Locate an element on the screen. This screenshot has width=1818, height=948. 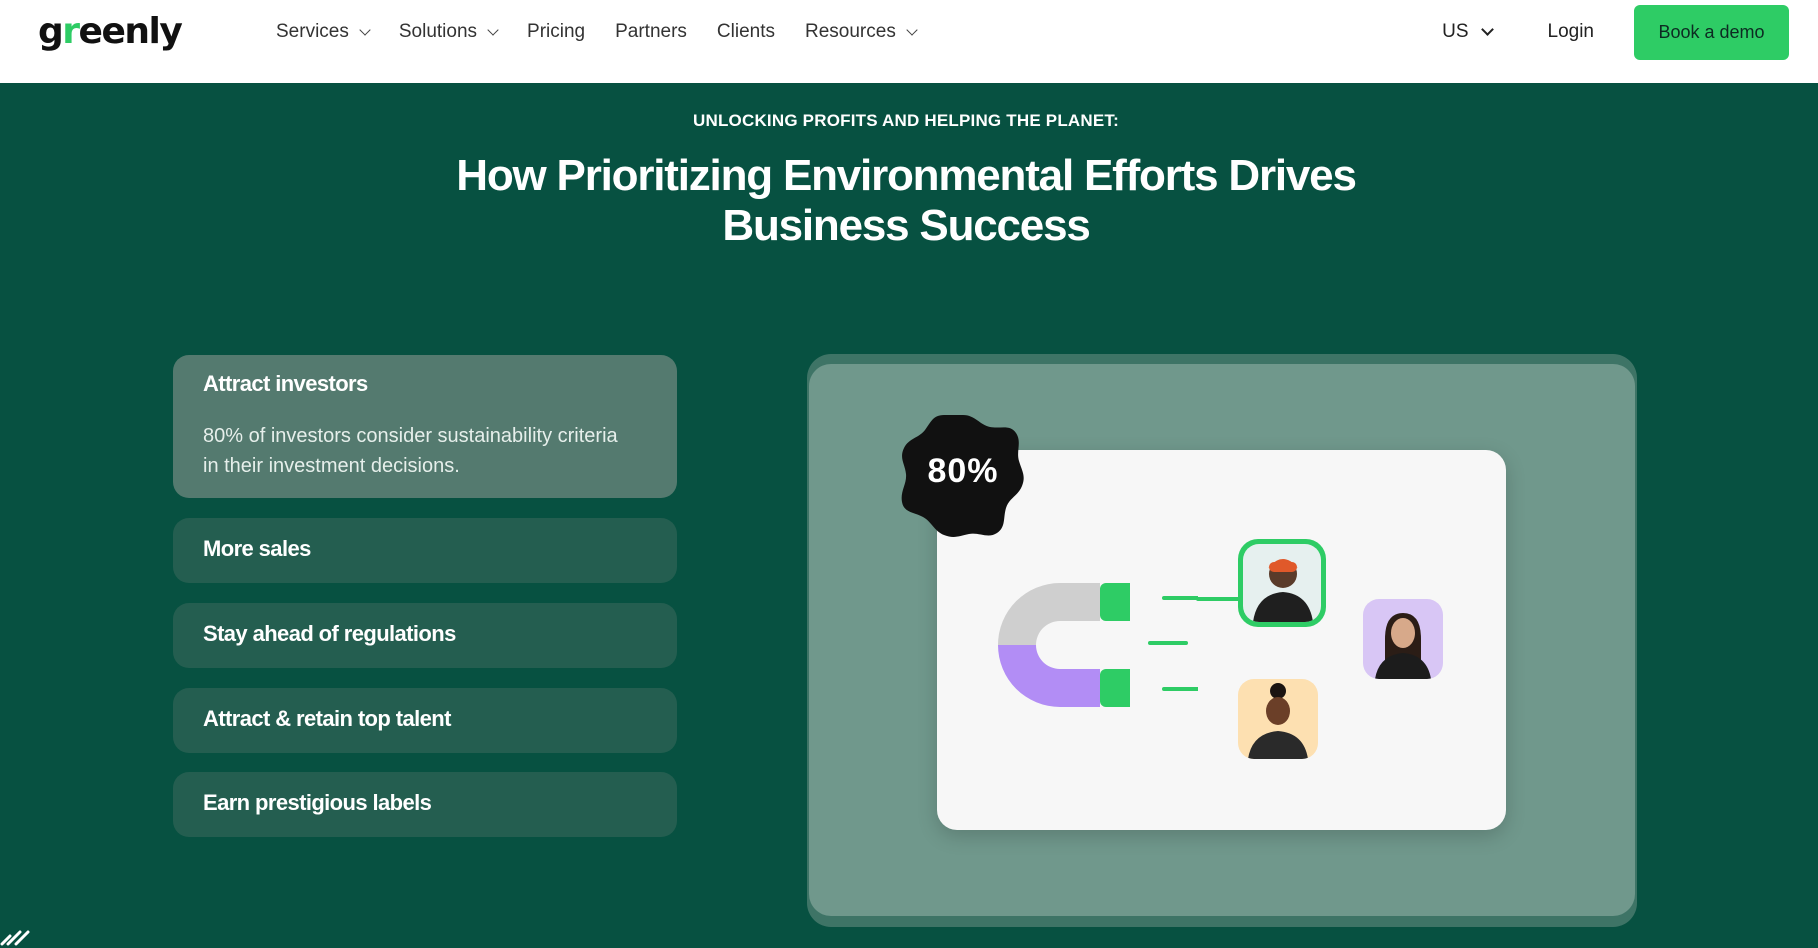
nav-resources: Resources is located at coordinates (861, 32).